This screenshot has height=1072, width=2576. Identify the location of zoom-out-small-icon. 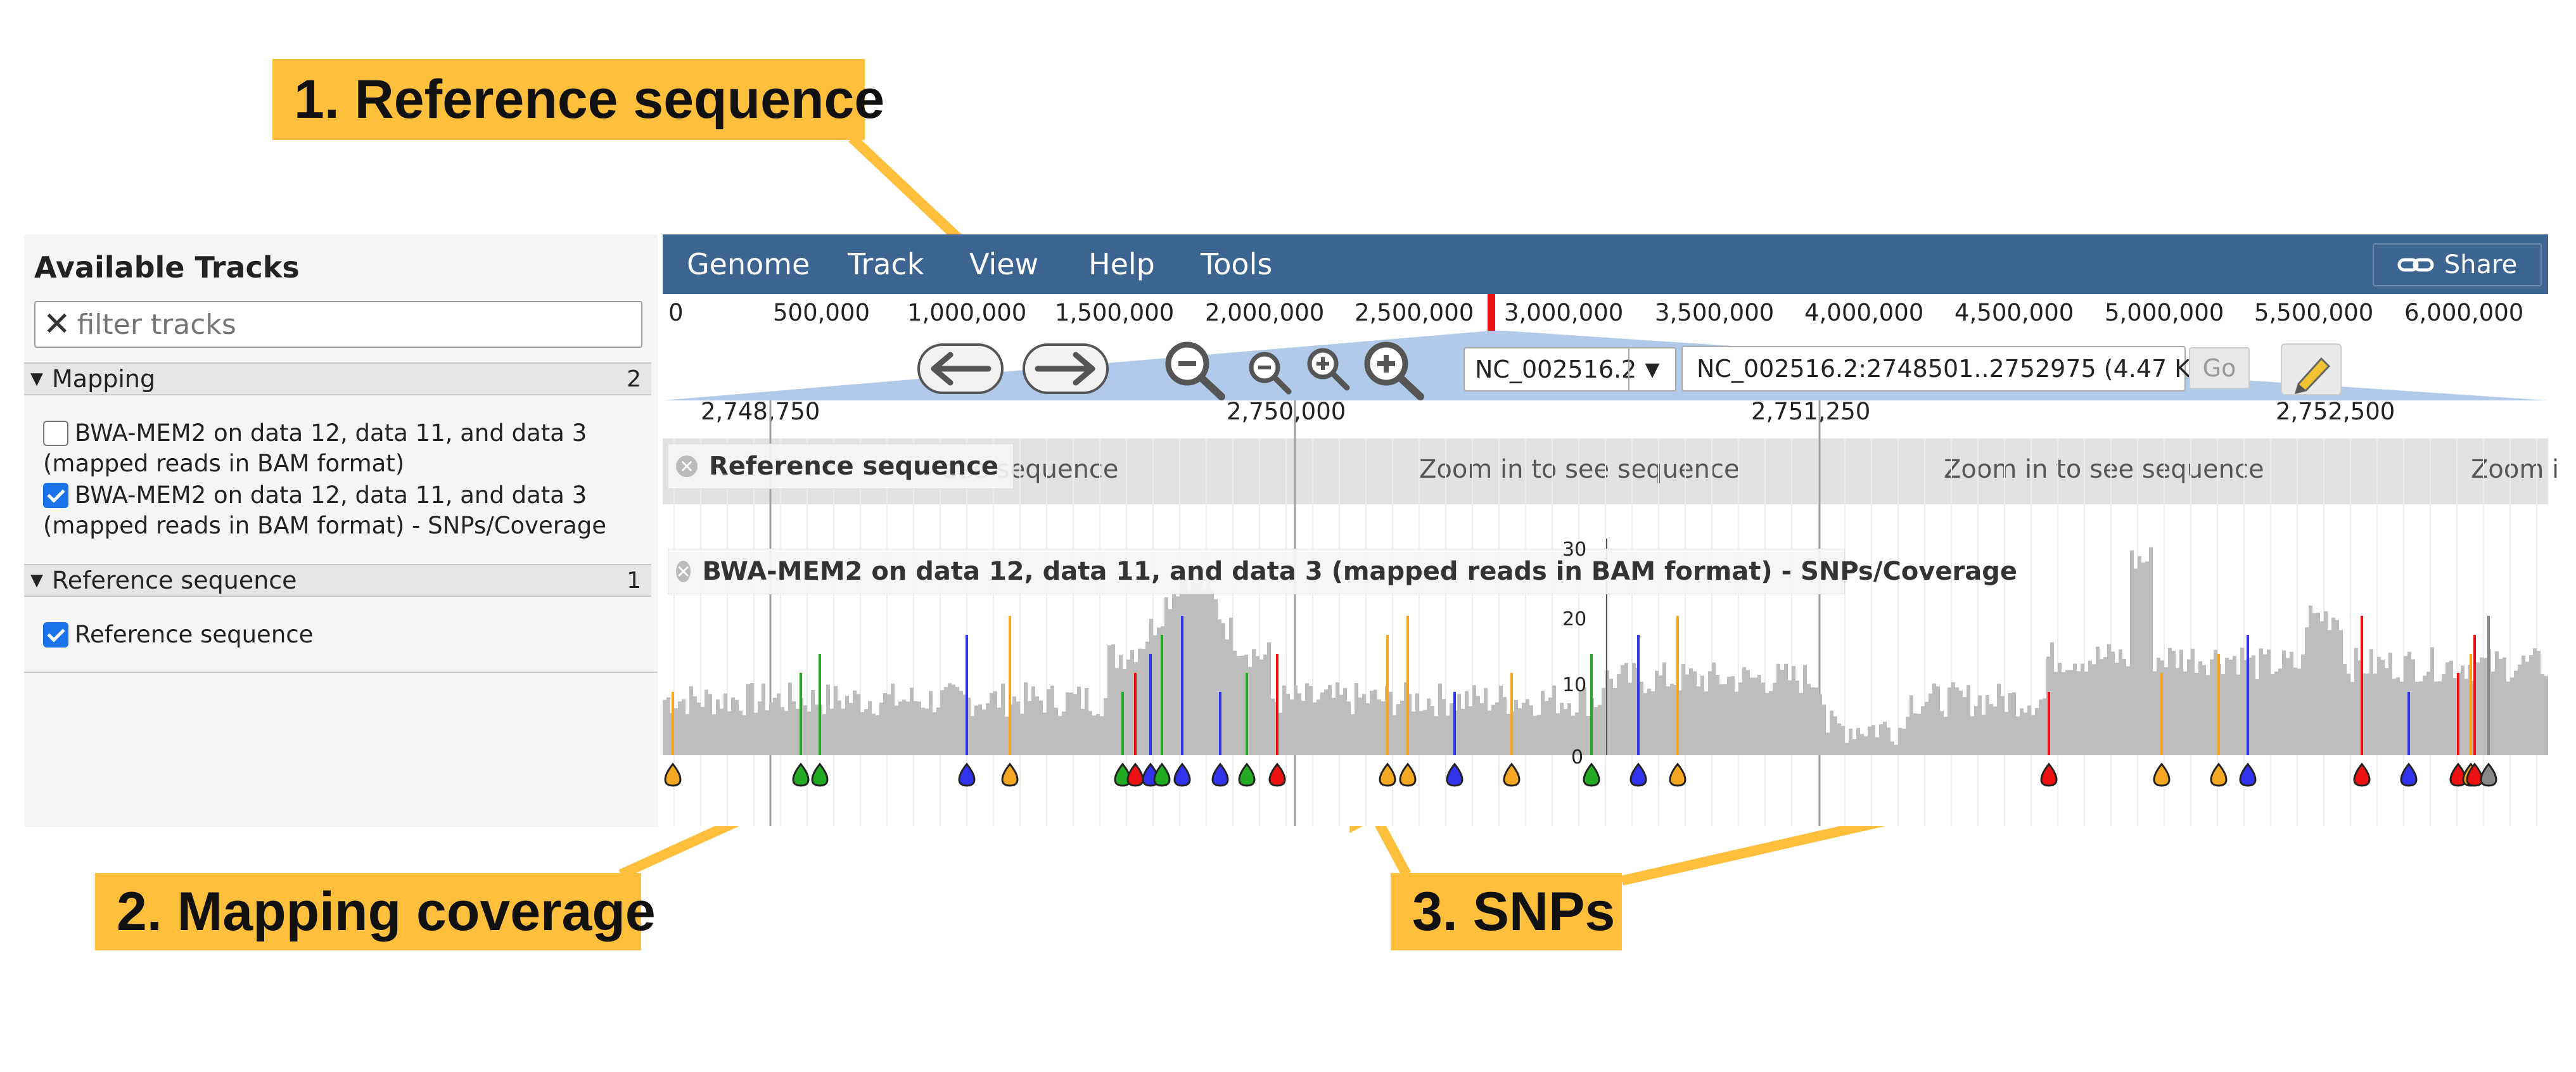
(1271, 372).